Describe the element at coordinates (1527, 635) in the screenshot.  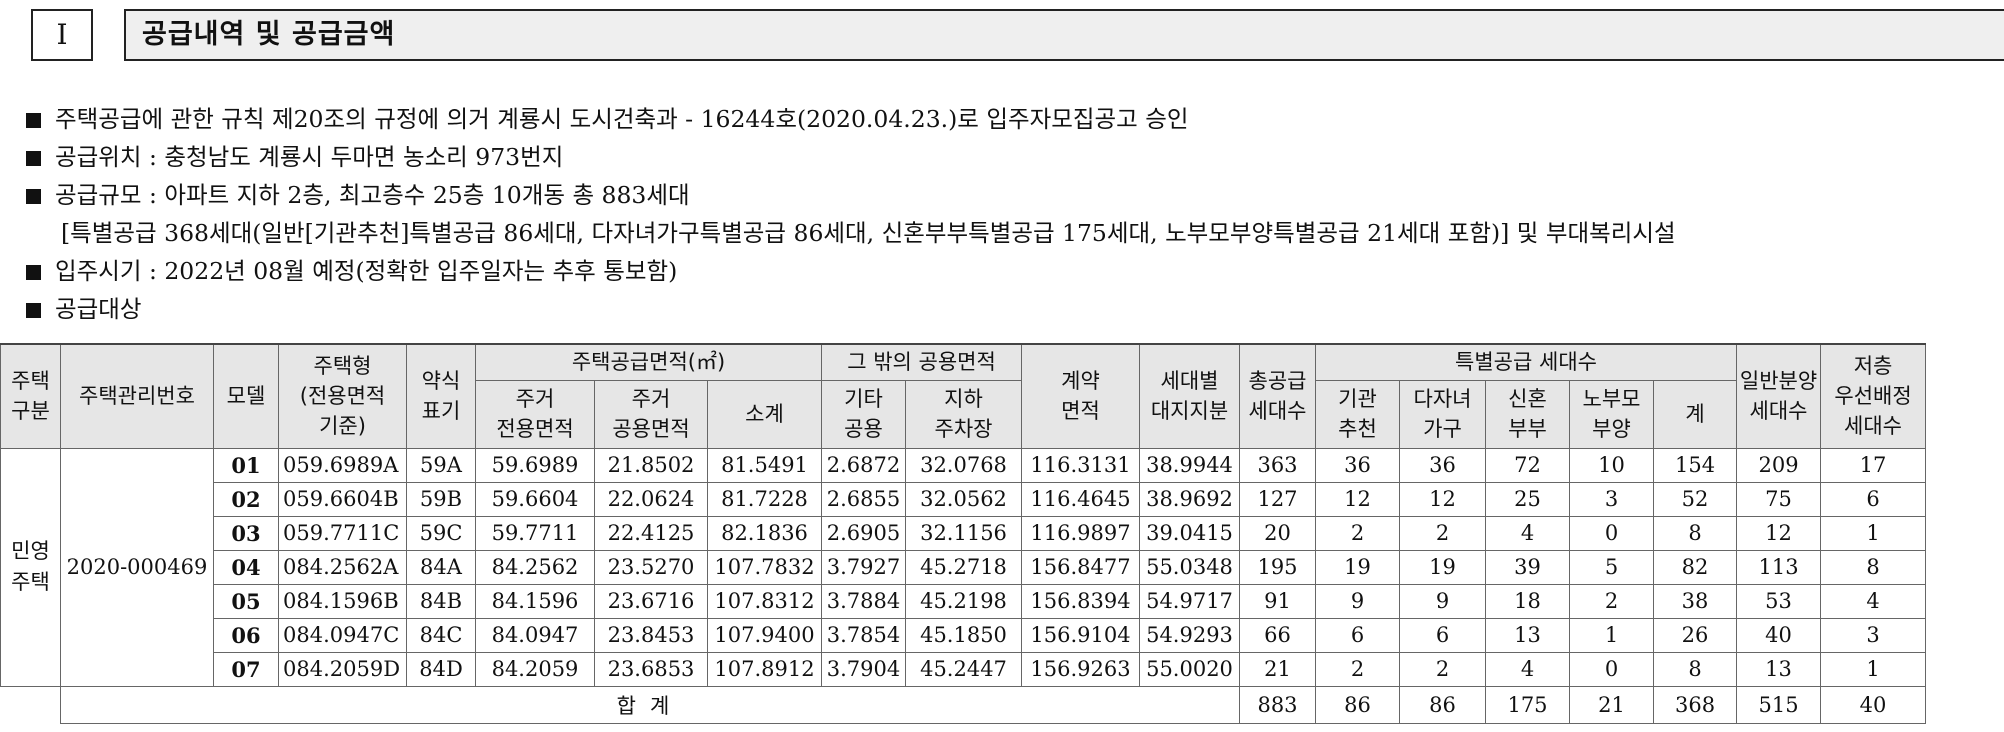
I see `cell-newlywed: 13` at that location.